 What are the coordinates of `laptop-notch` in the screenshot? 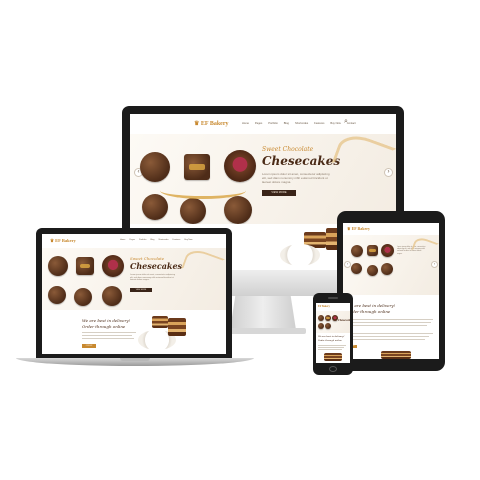 It's located at (135, 359).